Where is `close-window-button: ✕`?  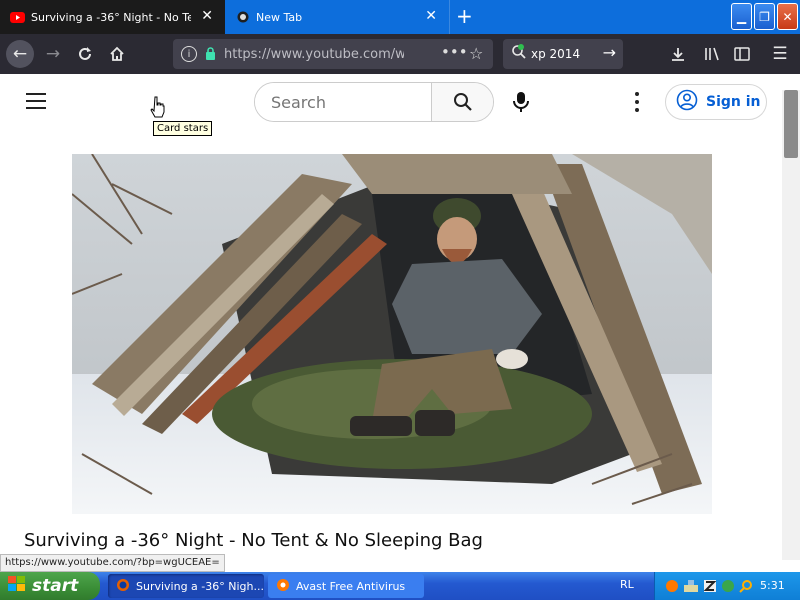 close-window-button: ✕ is located at coordinates (787, 16).